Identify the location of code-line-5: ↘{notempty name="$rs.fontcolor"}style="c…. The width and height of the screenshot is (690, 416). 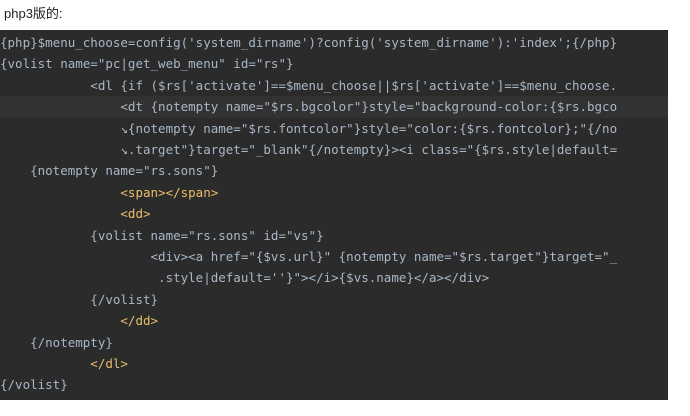
(309, 128).